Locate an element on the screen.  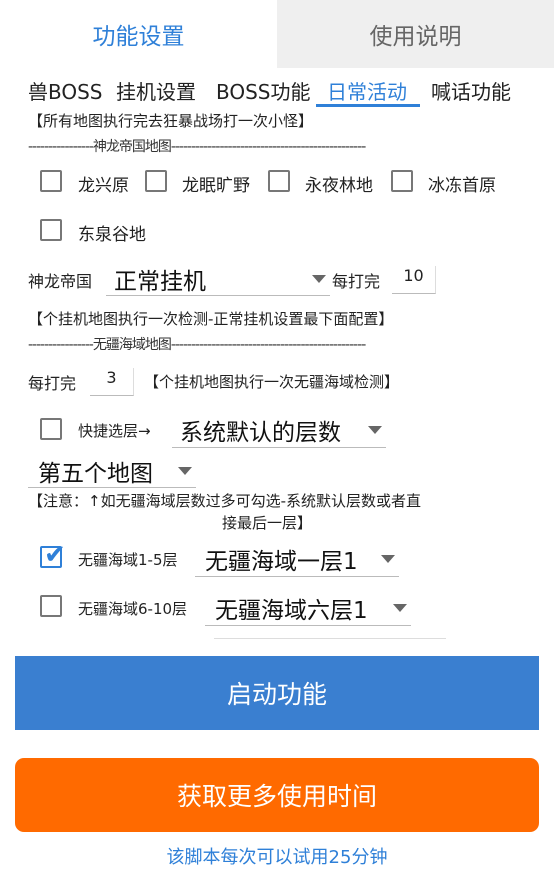
checkbox-label-longxingyuan: 龙兴原 is located at coordinates (103, 186).